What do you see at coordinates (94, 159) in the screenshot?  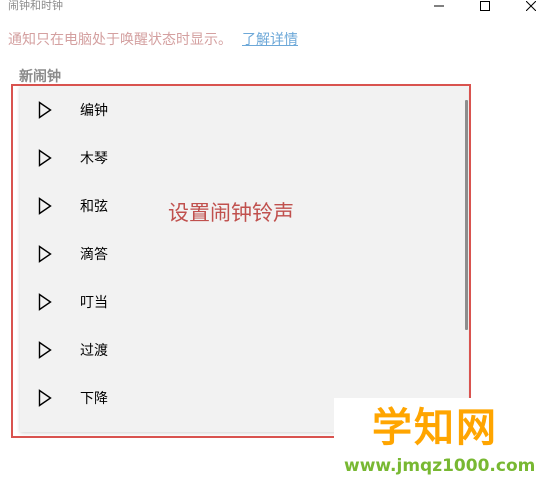 I see `ringtone-label: 木琴` at bounding box center [94, 159].